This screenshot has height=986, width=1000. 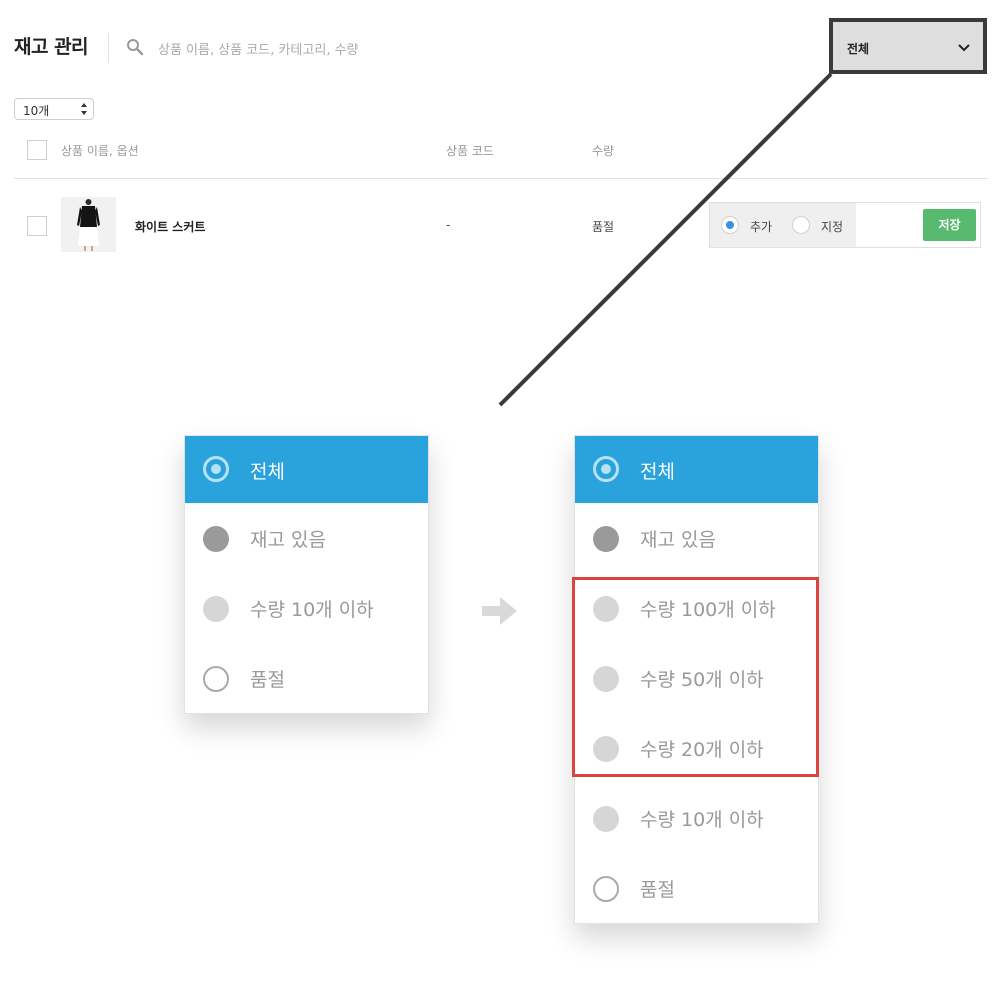 I want to click on dropdown-before: 전체 재고 있음 수량 10개 이하 품절, so click(x=306, y=574).